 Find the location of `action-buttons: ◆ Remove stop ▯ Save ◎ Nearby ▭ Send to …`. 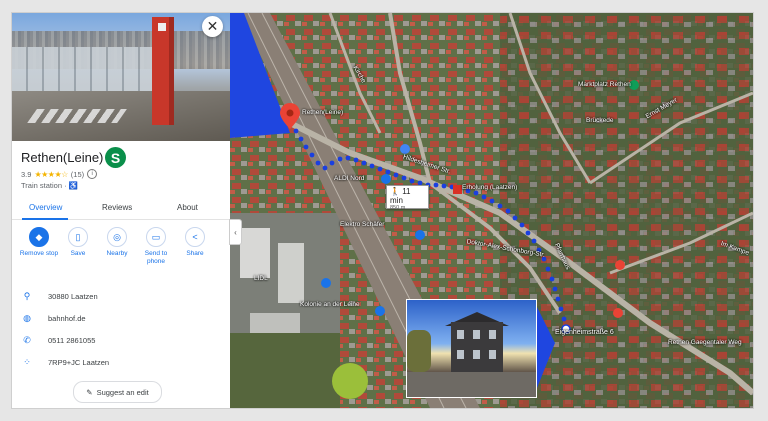

action-buttons: ◆ Remove stop ▯ Save ◎ Nearby ▭ Send to … is located at coordinates (121, 257).